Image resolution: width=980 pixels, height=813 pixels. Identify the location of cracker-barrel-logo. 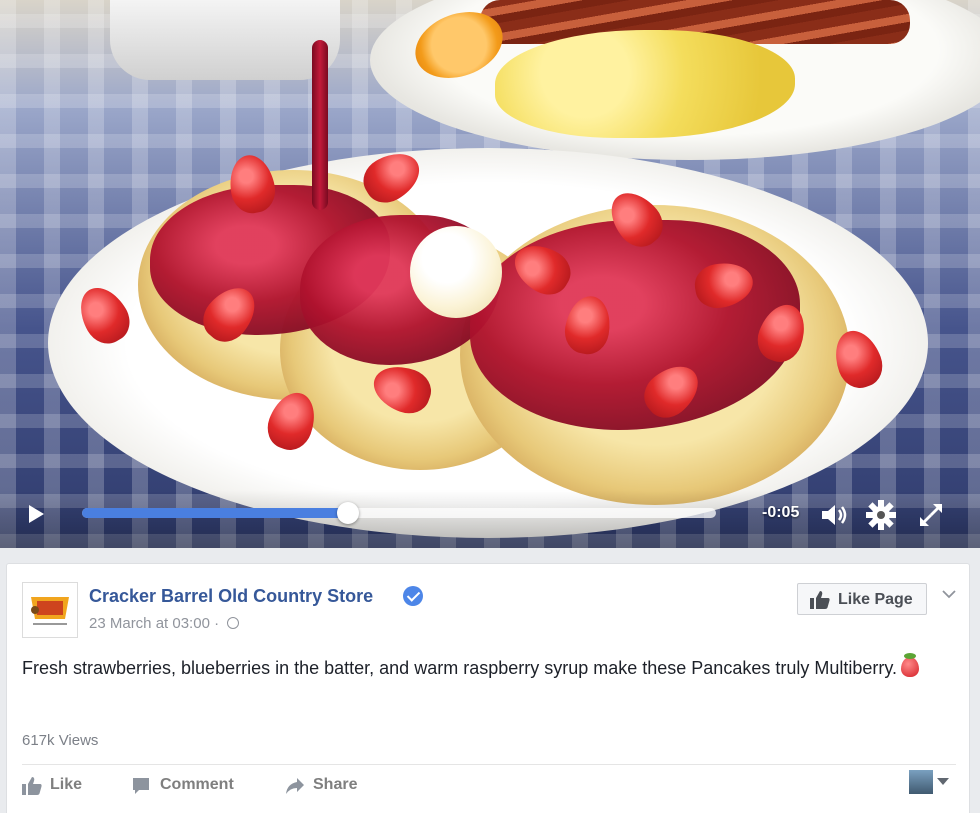
(50, 611).